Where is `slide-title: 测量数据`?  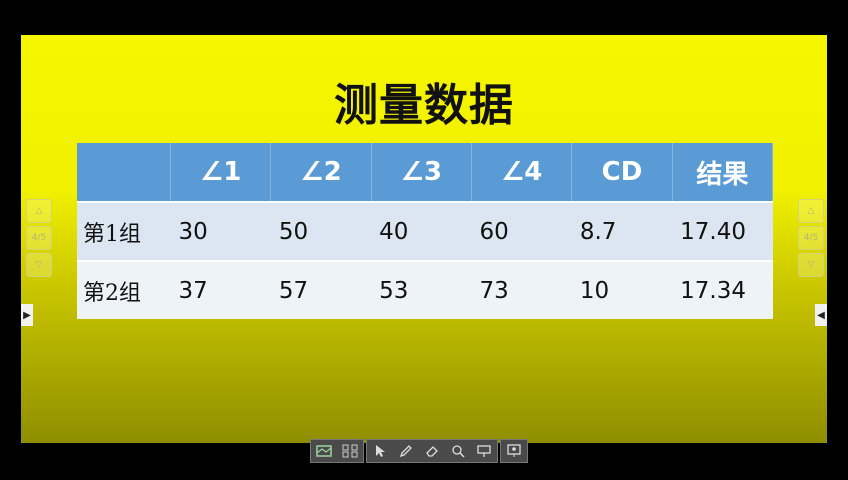 slide-title: 测量数据 is located at coordinates (424, 105).